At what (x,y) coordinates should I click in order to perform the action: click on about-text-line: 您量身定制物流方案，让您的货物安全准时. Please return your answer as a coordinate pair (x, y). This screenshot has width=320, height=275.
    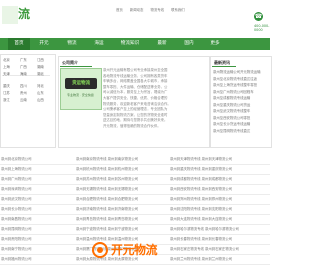
    Looking at the image, I should click on (135, 114).